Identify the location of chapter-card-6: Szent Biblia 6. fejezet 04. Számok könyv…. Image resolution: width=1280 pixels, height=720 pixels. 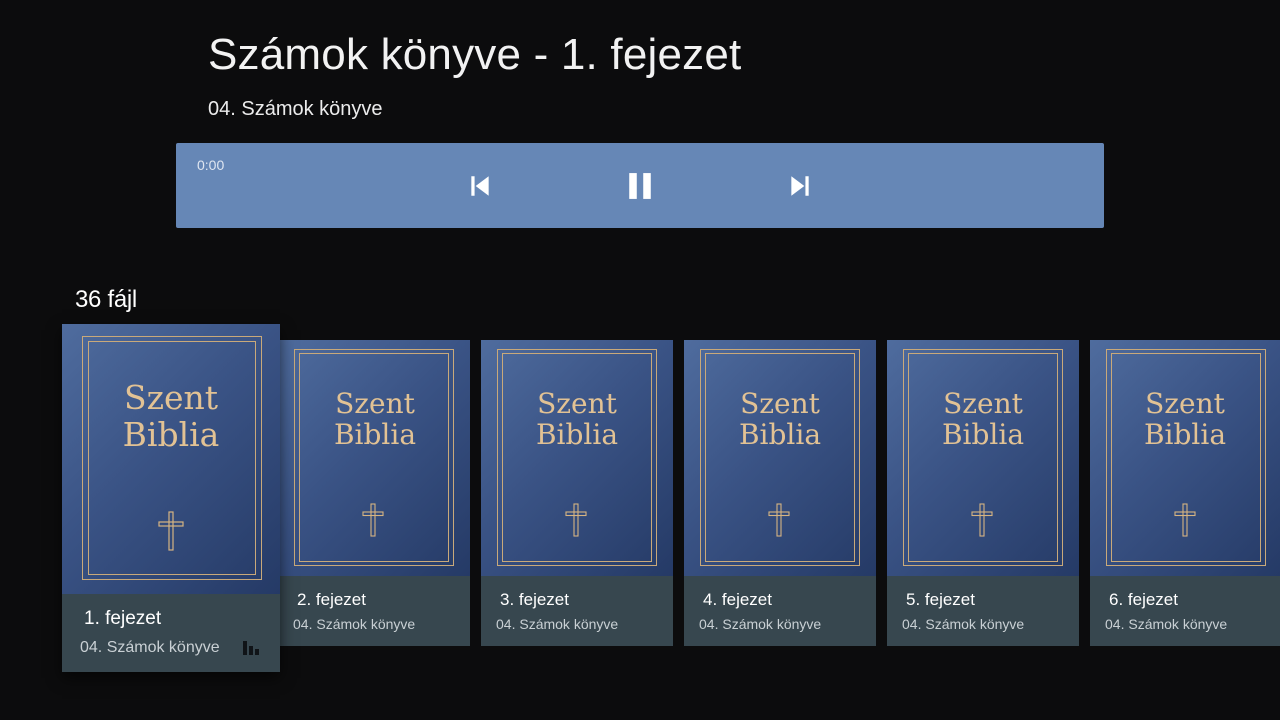
(1185, 493).